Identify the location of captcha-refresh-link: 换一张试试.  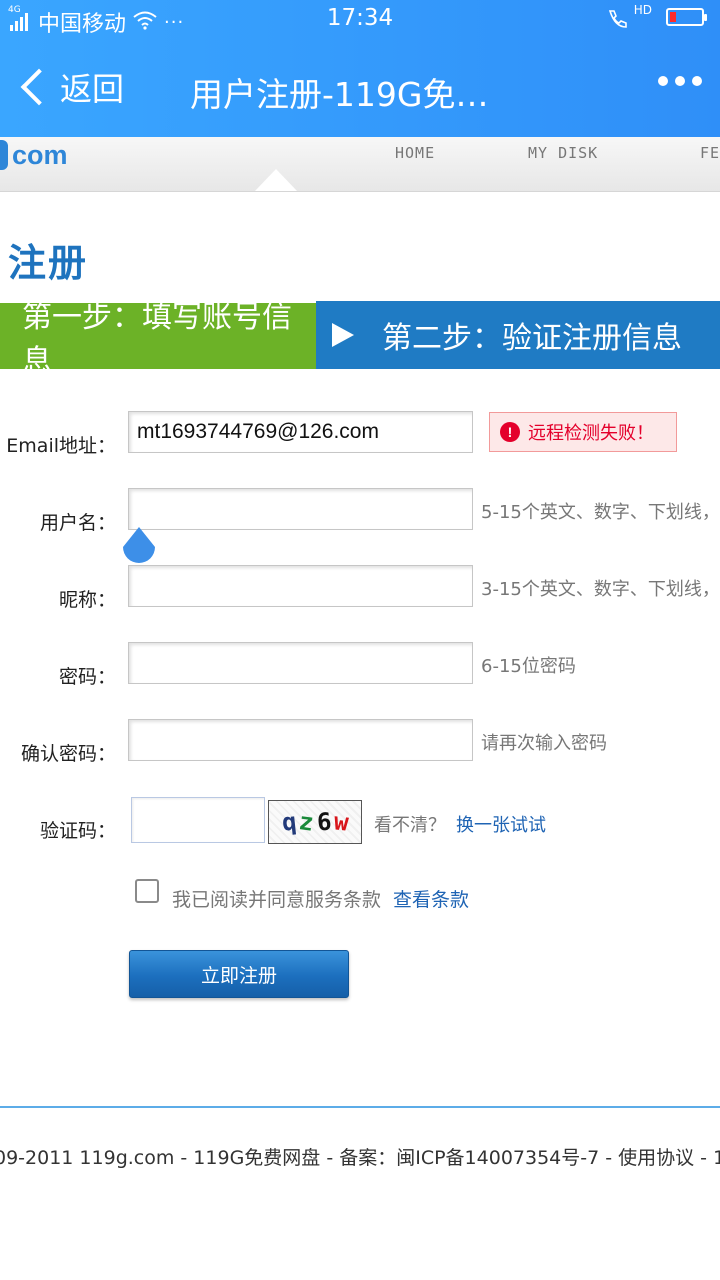
(501, 824).